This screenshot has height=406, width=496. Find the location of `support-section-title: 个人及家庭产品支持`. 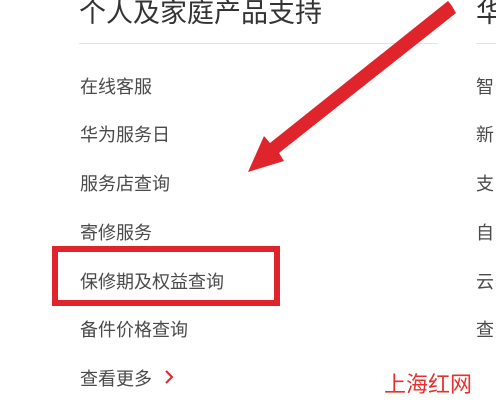

support-section-title: 个人及家庭产品支持 is located at coordinates (200, 14).